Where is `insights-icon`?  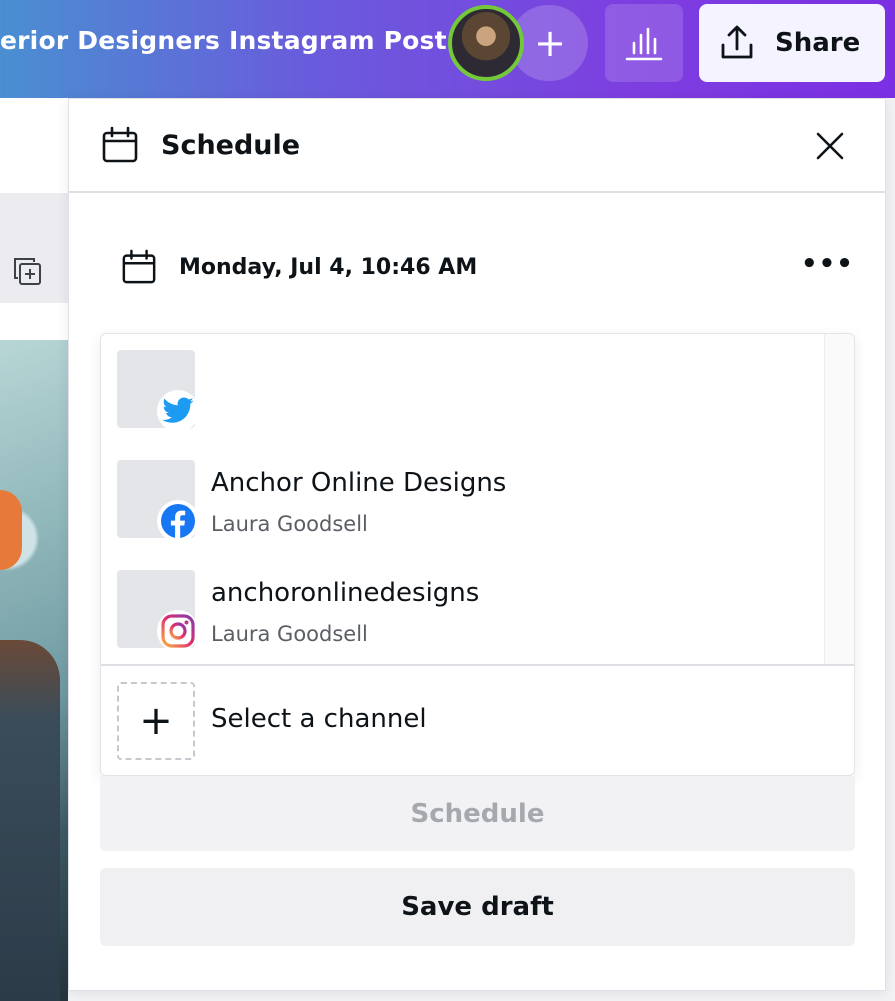 insights-icon is located at coordinates (644, 44).